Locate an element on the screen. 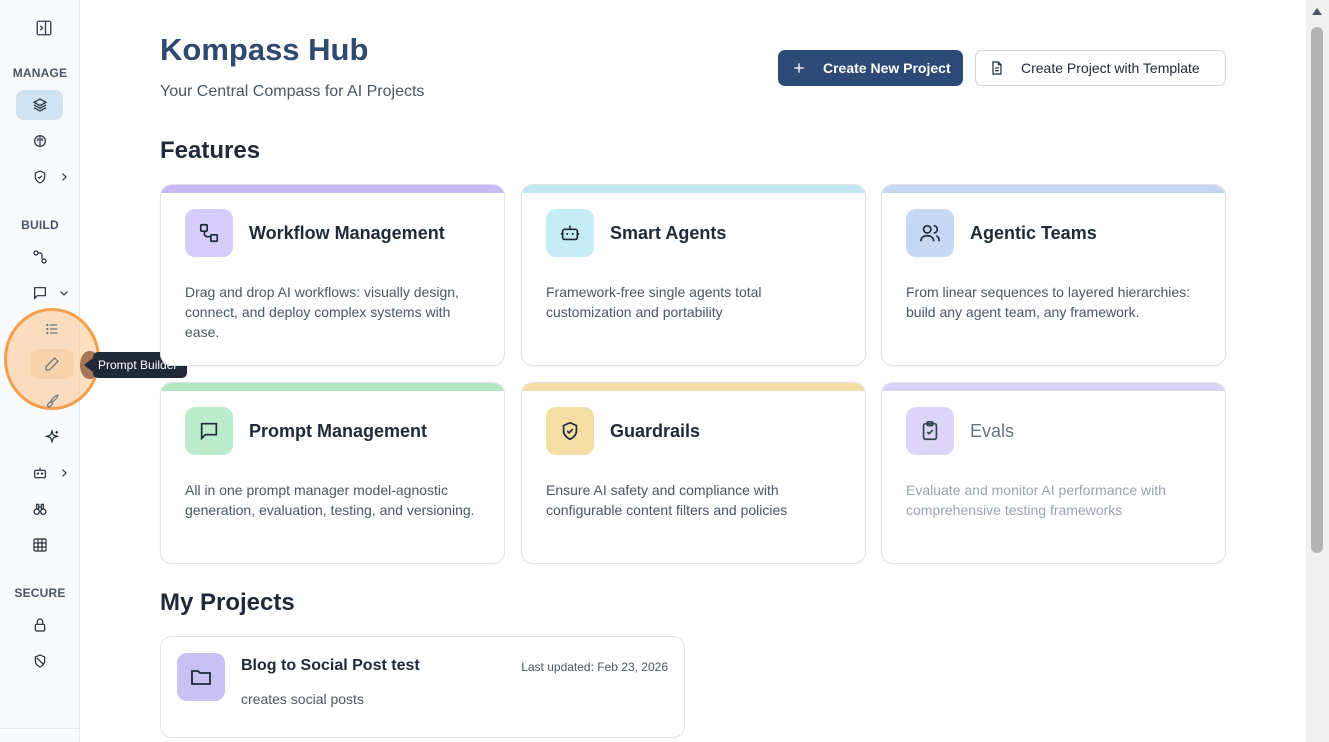 The height and width of the screenshot is (742, 1329). lock-icon is located at coordinates (40, 625).